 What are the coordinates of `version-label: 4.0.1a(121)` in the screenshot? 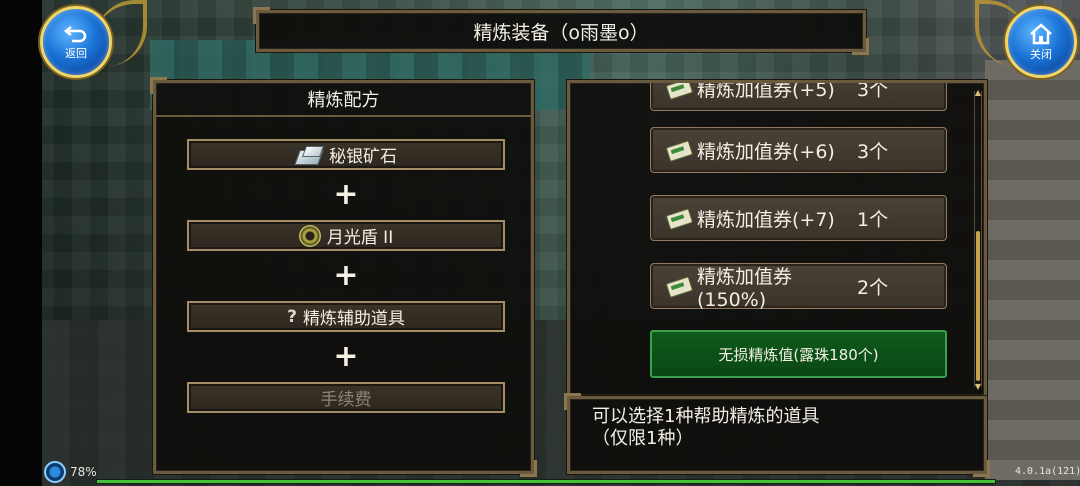 It's located at (1047, 471).